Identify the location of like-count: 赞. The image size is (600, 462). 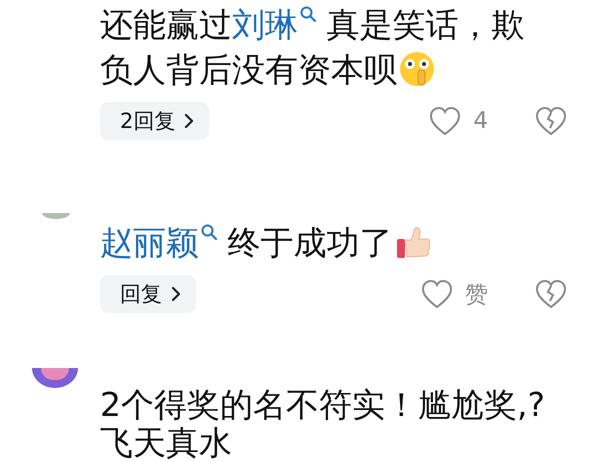
(476, 295).